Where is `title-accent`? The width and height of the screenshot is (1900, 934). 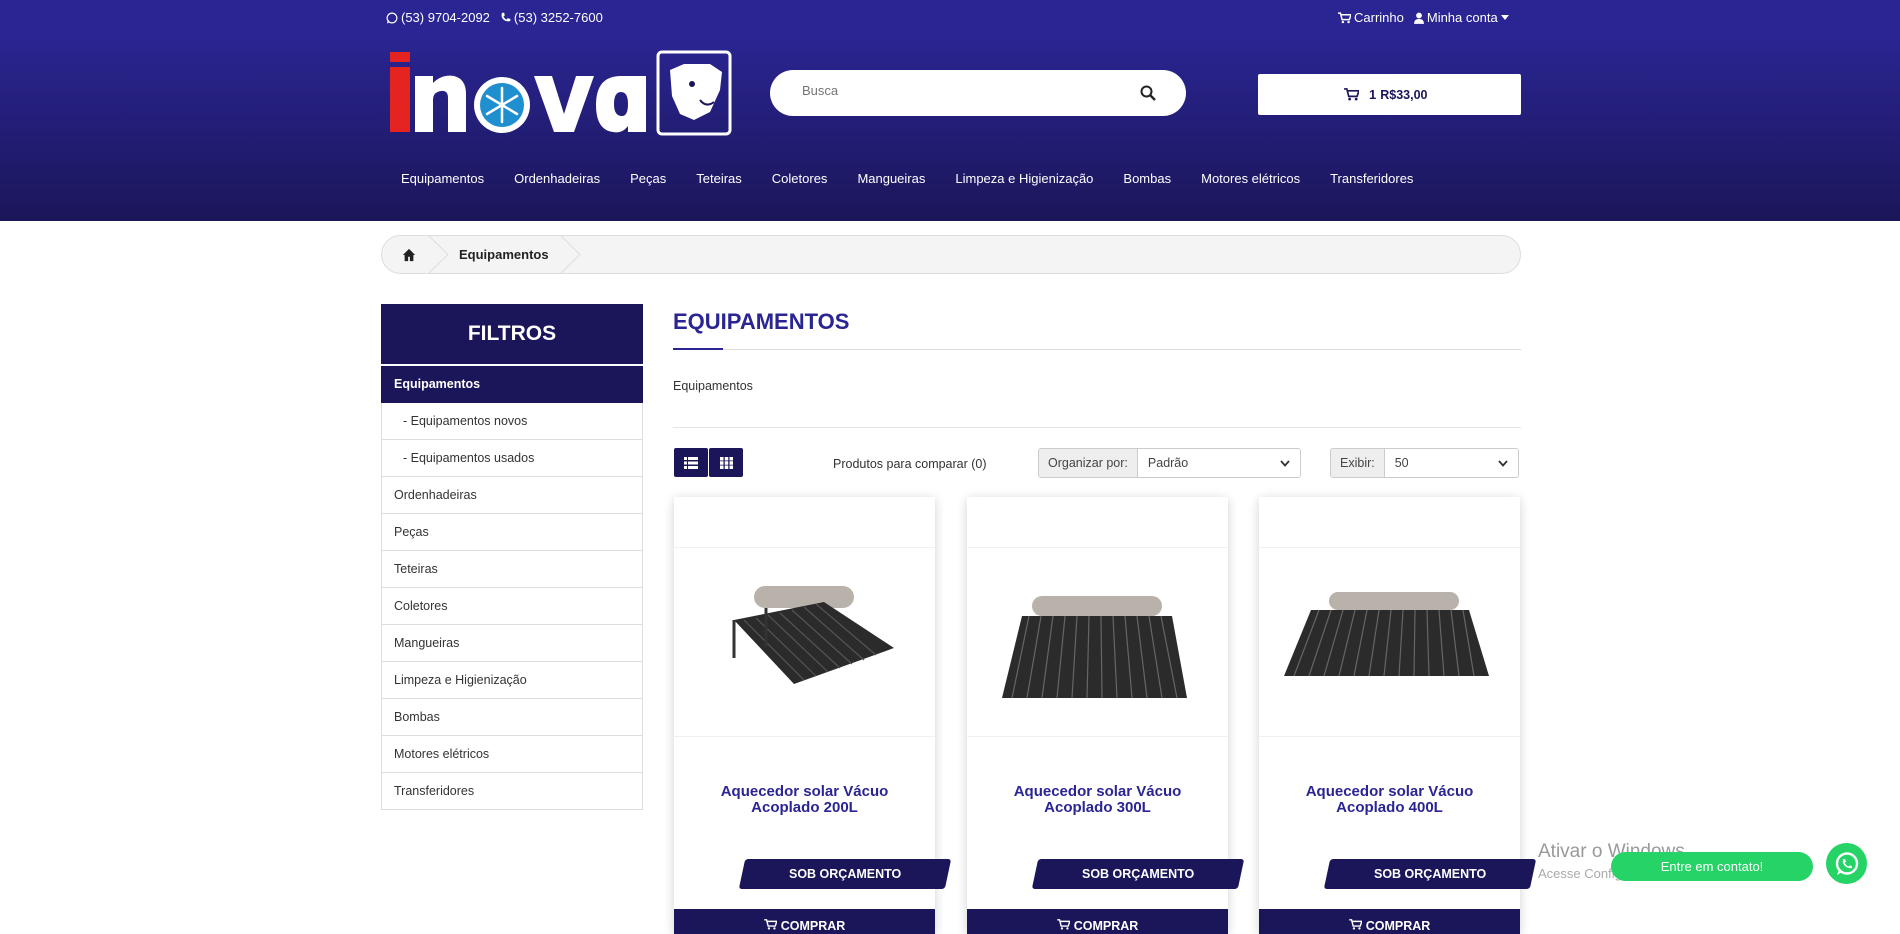
title-accent is located at coordinates (698, 349).